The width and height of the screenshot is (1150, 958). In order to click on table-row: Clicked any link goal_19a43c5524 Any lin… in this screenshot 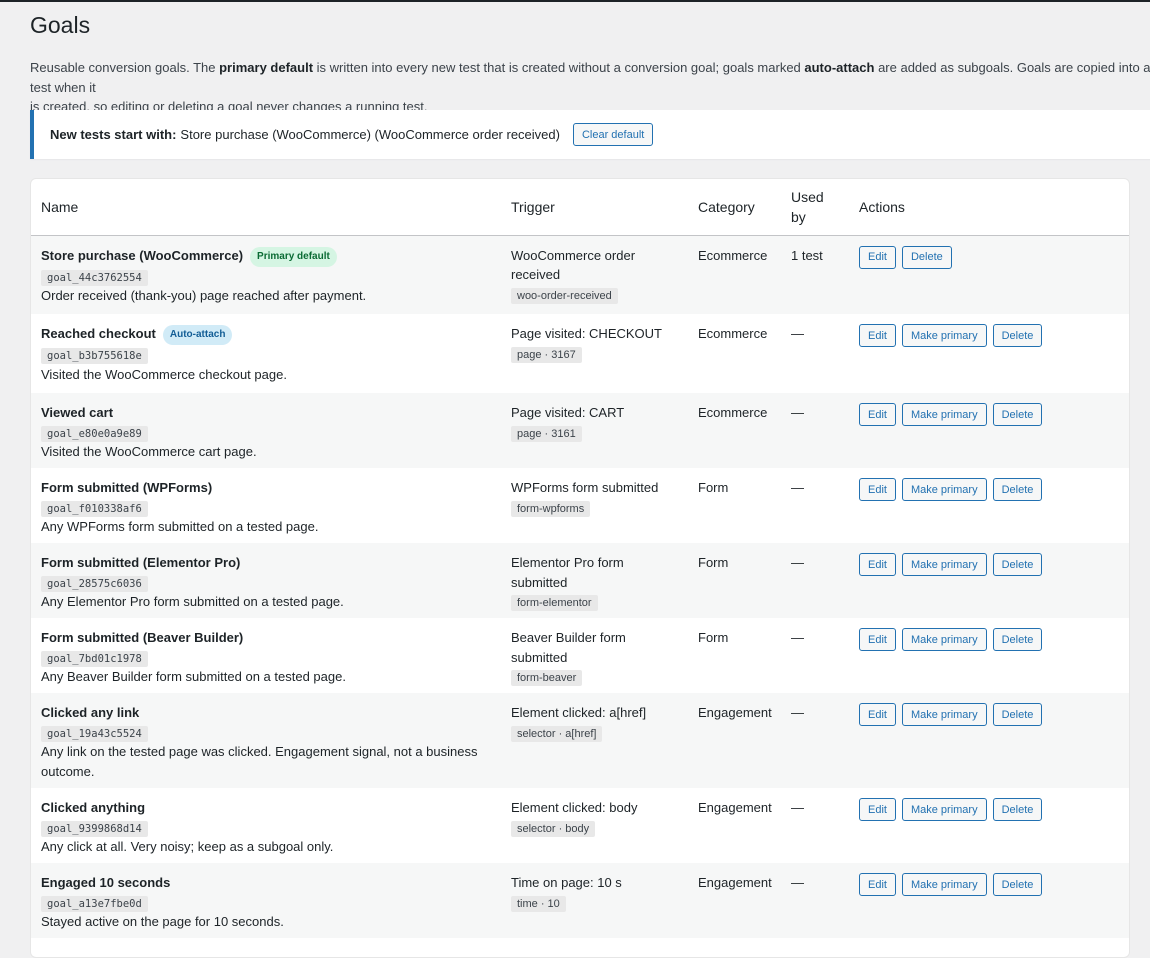, I will do `click(580, 740)`.